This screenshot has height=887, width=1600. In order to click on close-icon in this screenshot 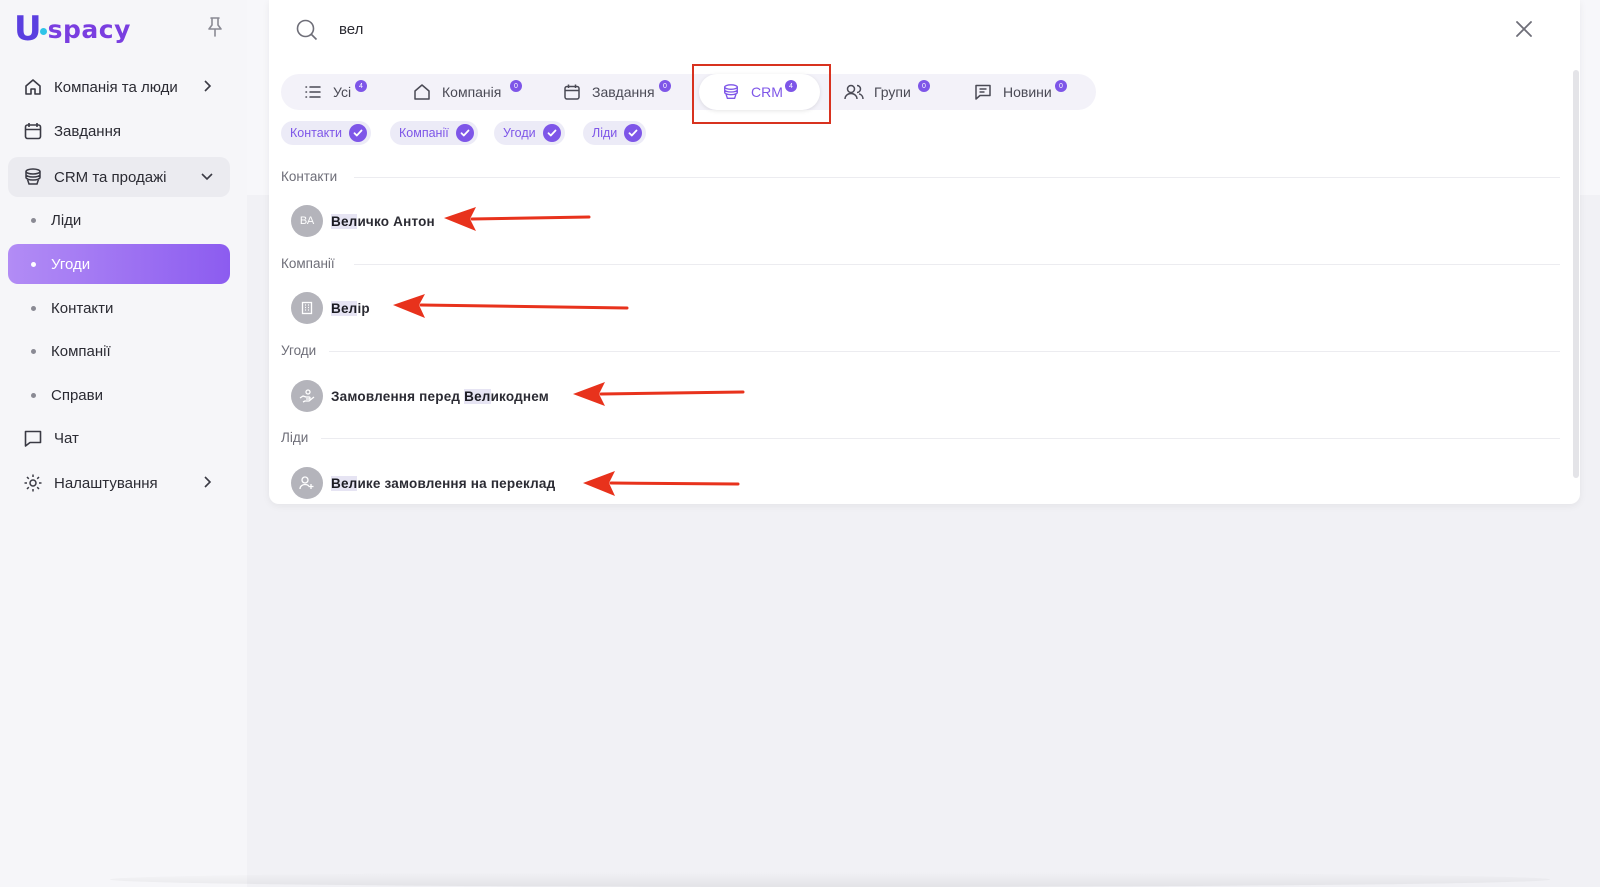, I will do `click(1524, 29)`.